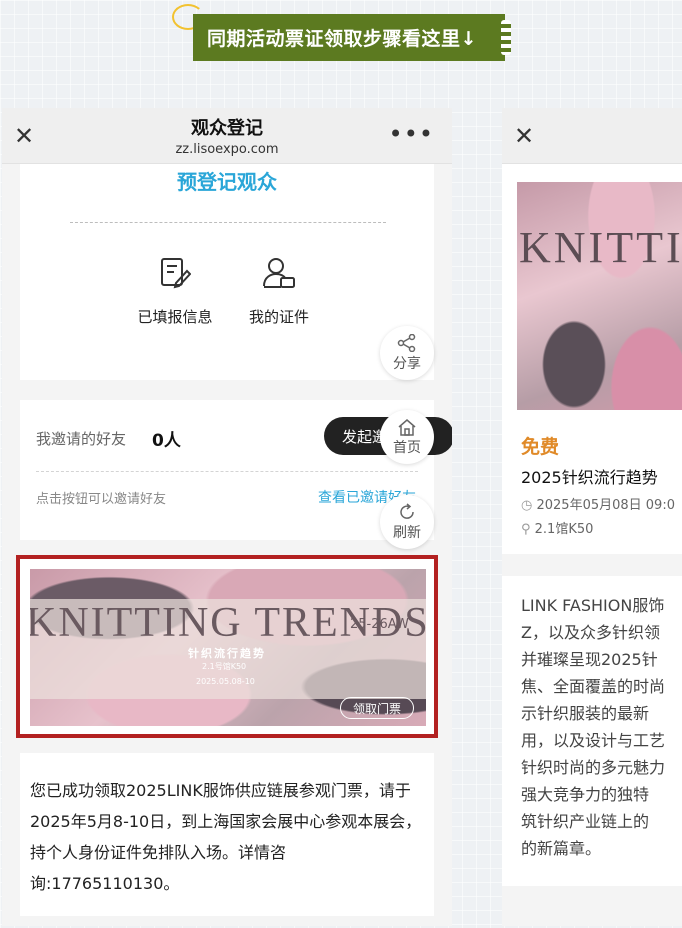 This screenshot has height=928, width=682. I want to click on banner-text: 同期活动票证领取步骤看这里↓, so click(342, 39).